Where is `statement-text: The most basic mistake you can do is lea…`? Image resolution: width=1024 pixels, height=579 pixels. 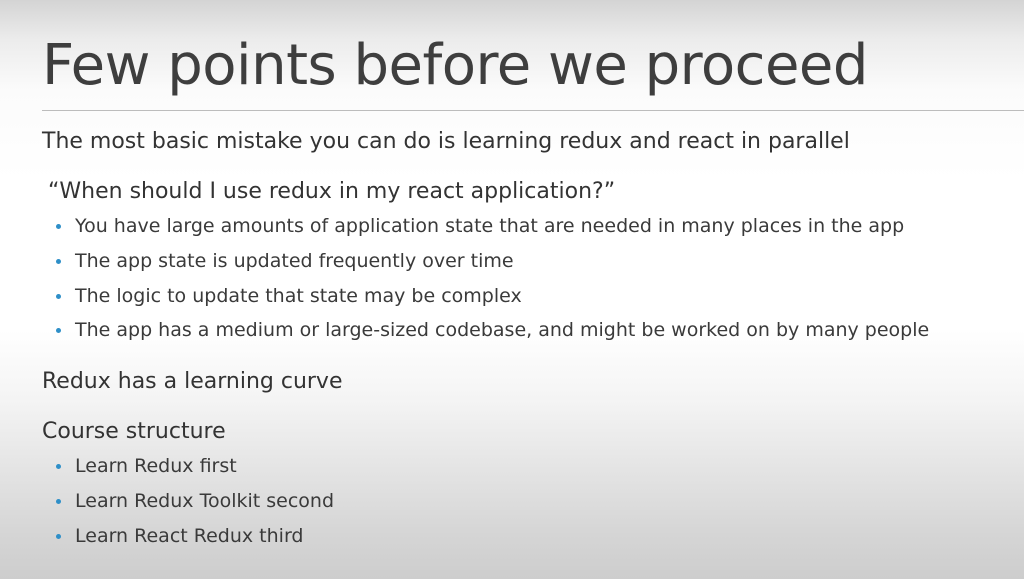
statement-text: The most basic mistake you can do is lea… is located at coordinates (446, 141).